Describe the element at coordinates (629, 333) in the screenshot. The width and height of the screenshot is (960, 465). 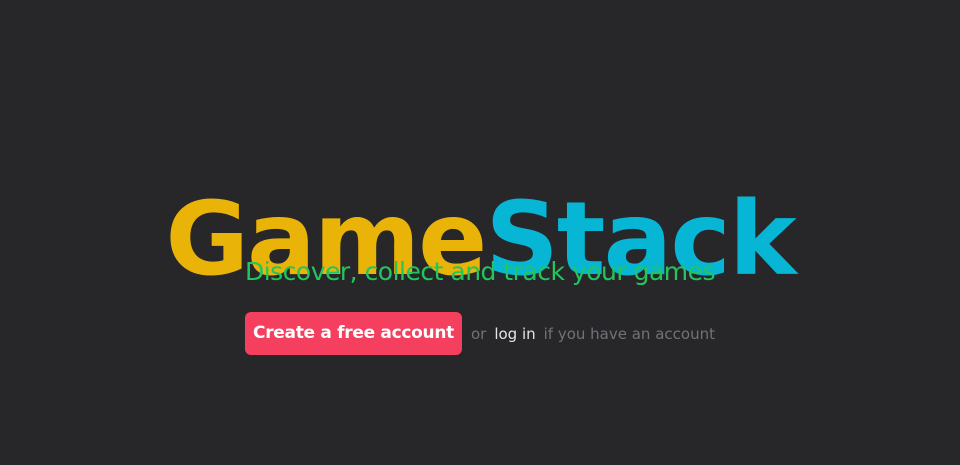
I see `account-hint-text: if you have an account` at that location.